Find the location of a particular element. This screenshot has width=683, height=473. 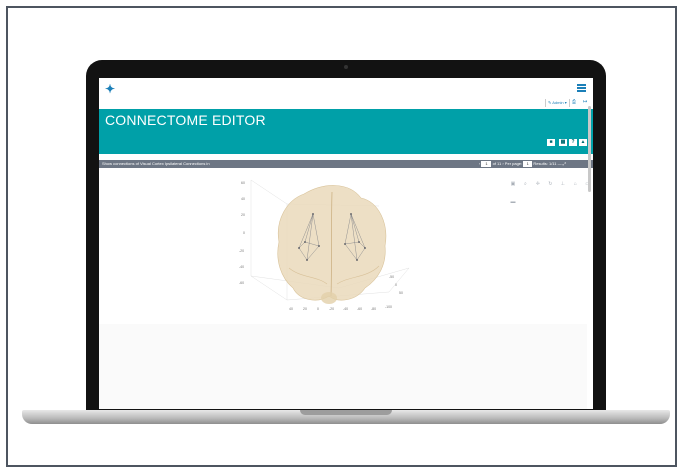

y-tick: -40 is located at coordinates (345, 309).